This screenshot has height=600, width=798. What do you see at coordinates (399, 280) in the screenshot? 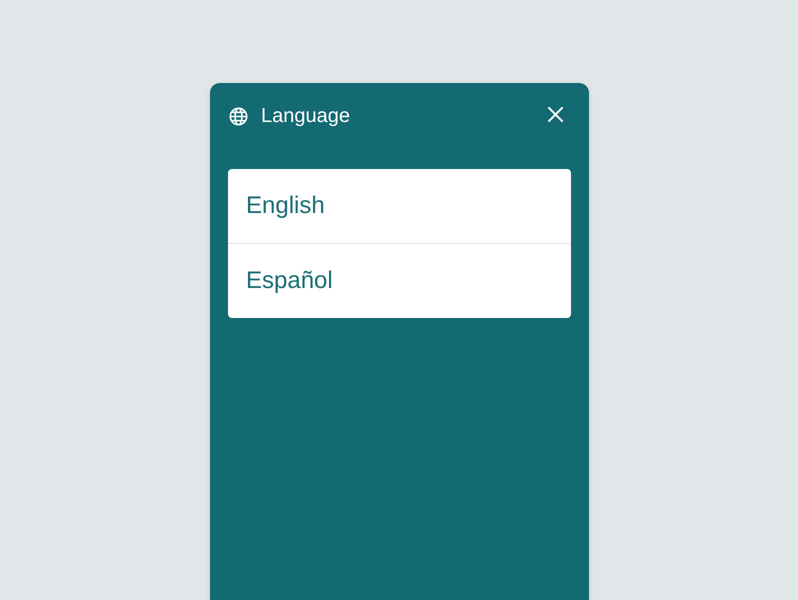
I see `language-option: Español` at bounding box center [399, 280].